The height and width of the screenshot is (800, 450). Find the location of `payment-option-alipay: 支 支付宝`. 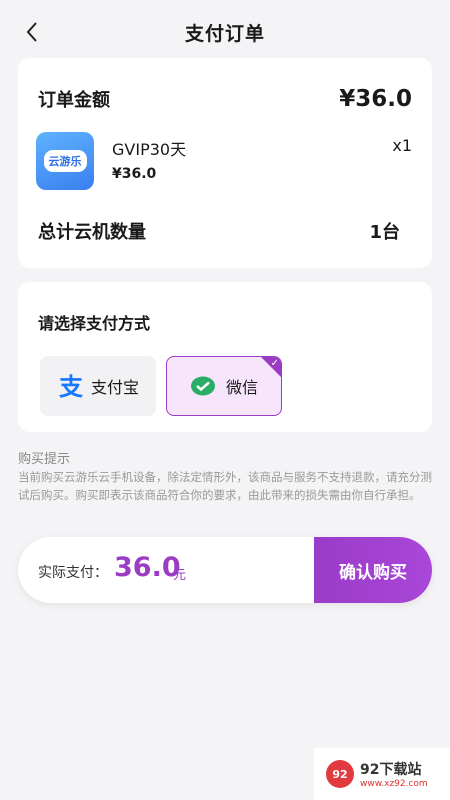

payment-option-alipay: 支 支付宝 is located at coordinates (98, 386).